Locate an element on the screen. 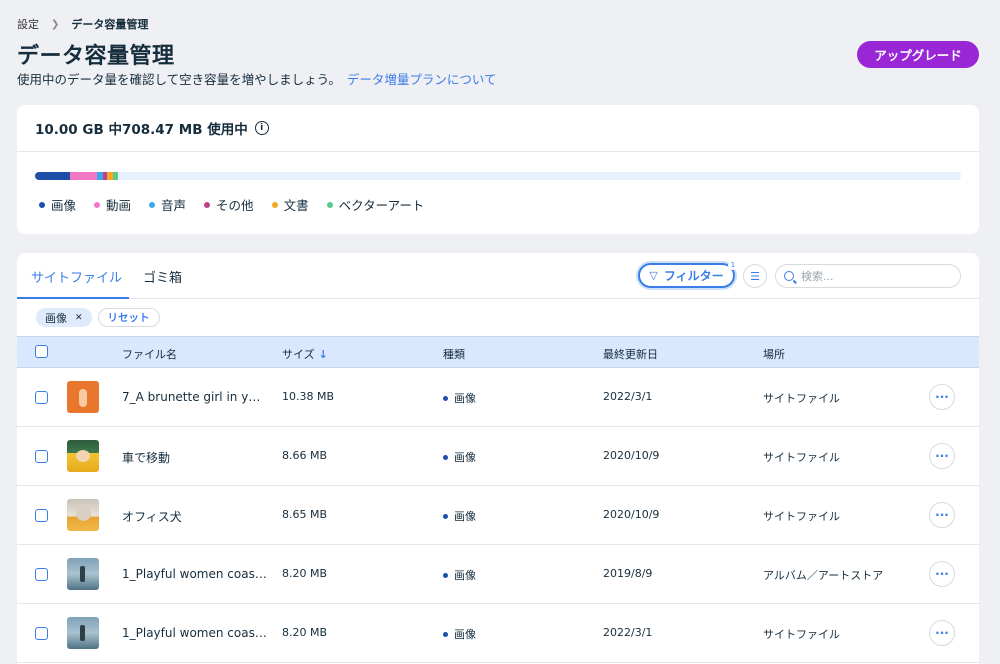 The height and width of the screenshot is (664, 1000). search-input is located at coordinates (876, 276).